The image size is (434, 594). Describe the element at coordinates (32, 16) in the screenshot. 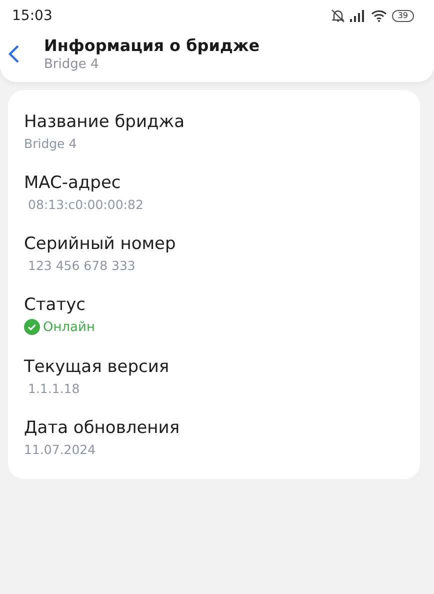

I see `status-time: 15:03` at that location.